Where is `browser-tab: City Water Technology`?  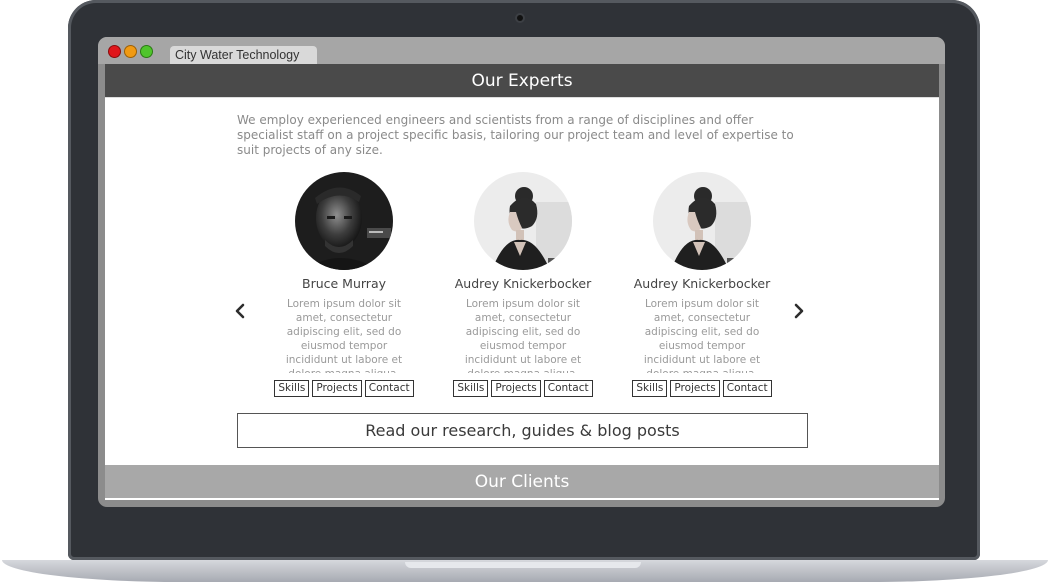 browser-tab: City Water Technology is located at coordinates (243, 55).